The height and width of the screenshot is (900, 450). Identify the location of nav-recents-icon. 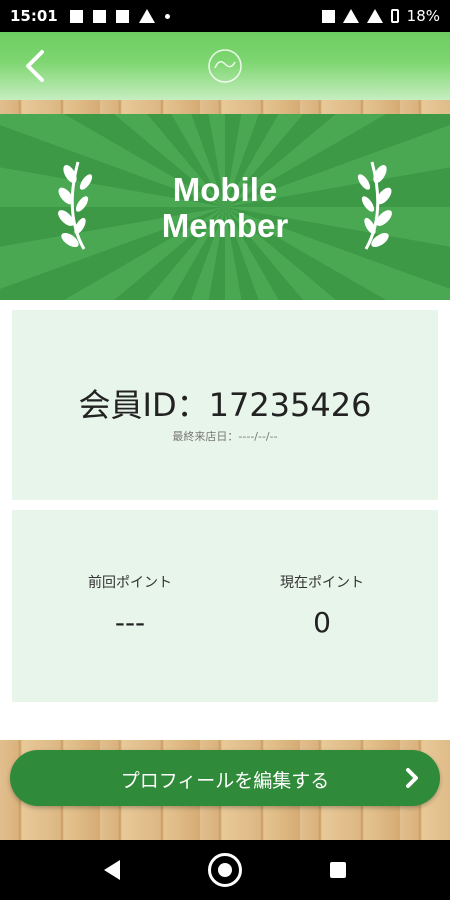
(338, 870).